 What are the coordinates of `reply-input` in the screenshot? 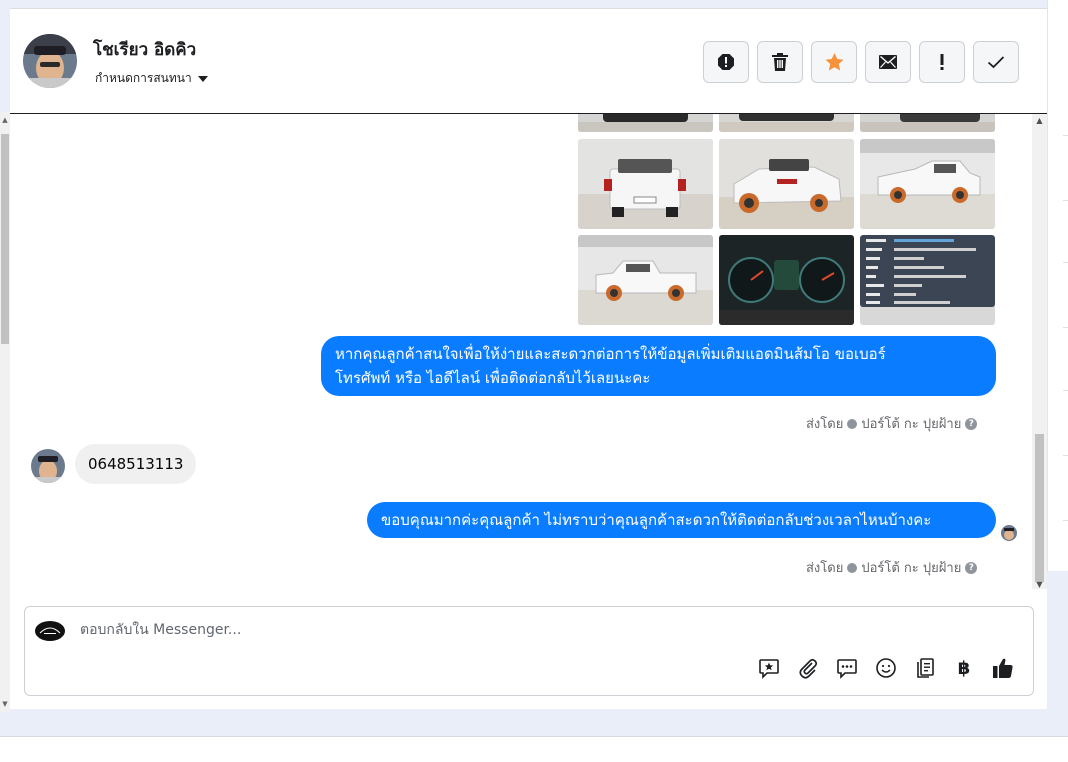 It's located at (530, 630).